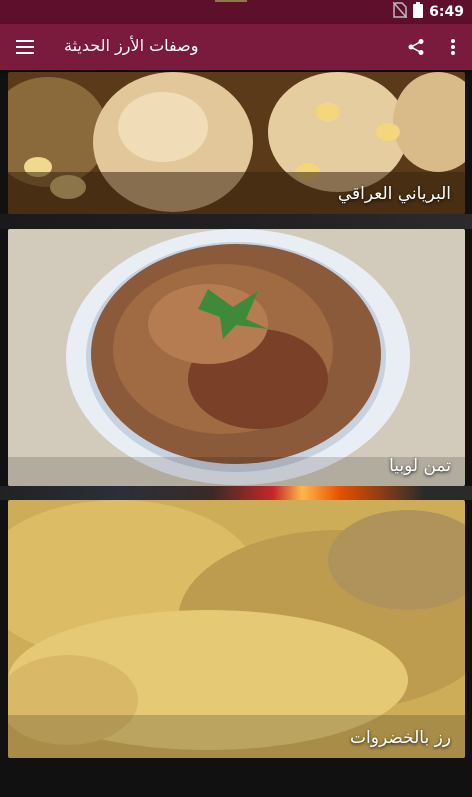 The height and width of the screenshot is (797, 472). I want to click on recipe-title: البرياني العراقي, so click(394, 194).